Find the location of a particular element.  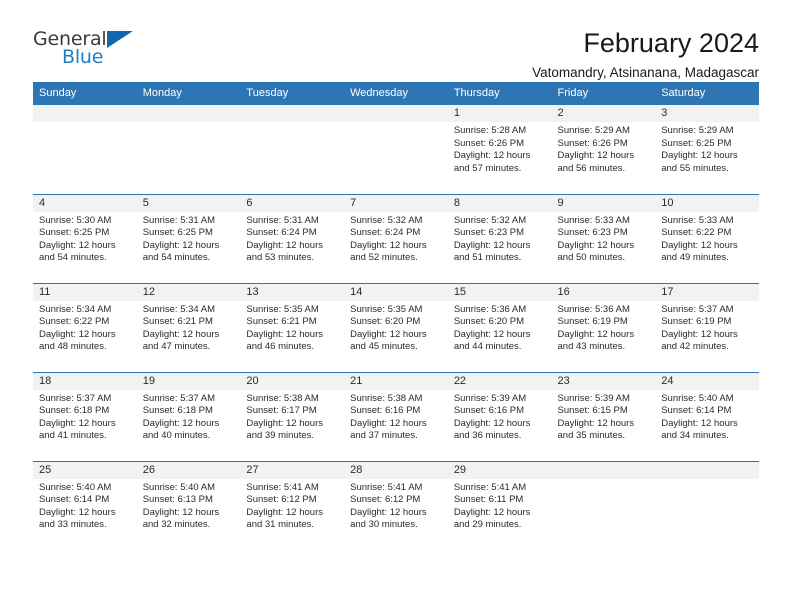

daylight-text-line2: and 35 minutes. is located at coordinates (591, 436).